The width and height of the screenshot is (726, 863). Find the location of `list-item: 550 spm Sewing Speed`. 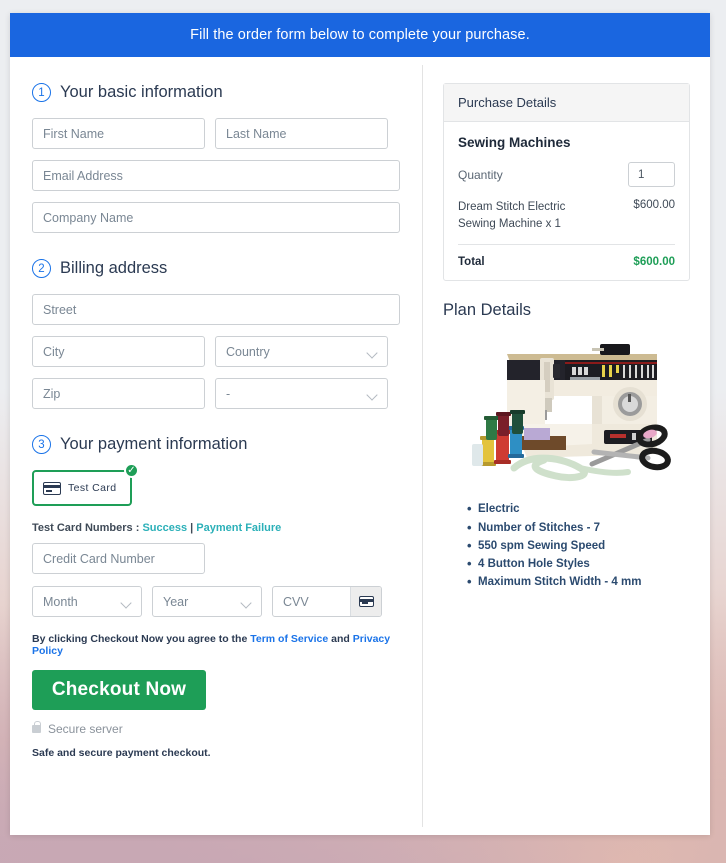

list-item: 550 spm Sewing Speed is located at coordinates (578, 546).